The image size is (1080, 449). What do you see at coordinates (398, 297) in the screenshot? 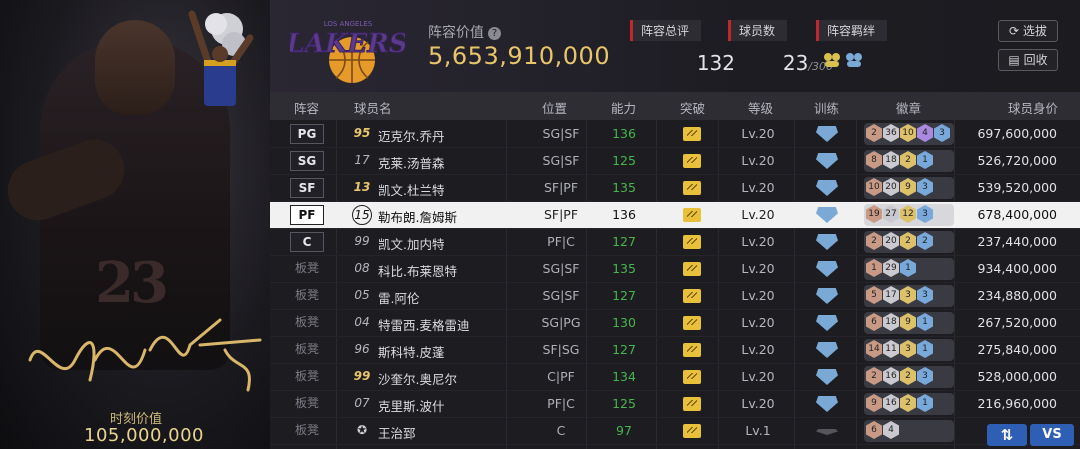
I see `player-name: 雷.阿伦` at bounding box center [398, 297].